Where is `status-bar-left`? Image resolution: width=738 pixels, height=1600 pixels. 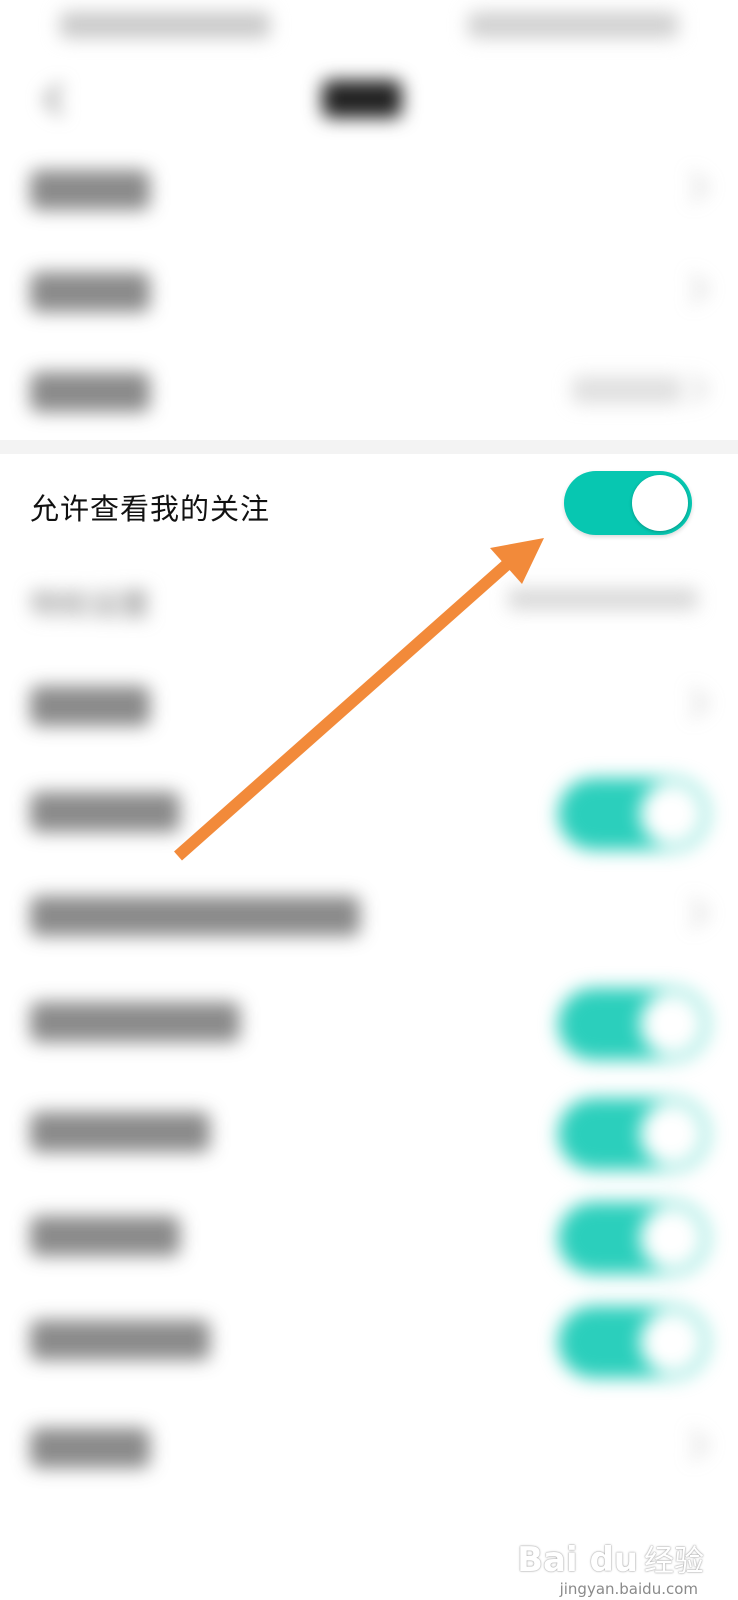
status-bar-left is located at coordinates (165, 25).